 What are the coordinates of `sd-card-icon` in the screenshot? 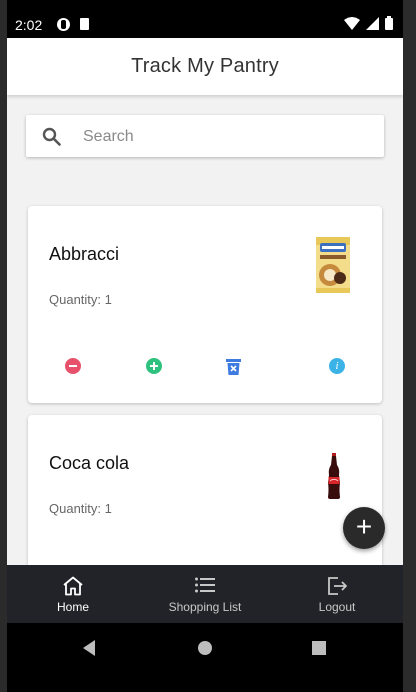 It's located at (84, 24).